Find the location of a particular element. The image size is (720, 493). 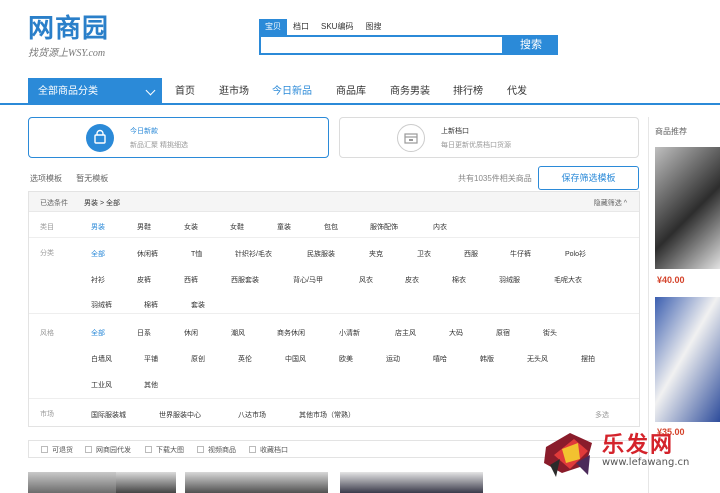

filter-option: 风衣 is located at coordinates (366, 280).